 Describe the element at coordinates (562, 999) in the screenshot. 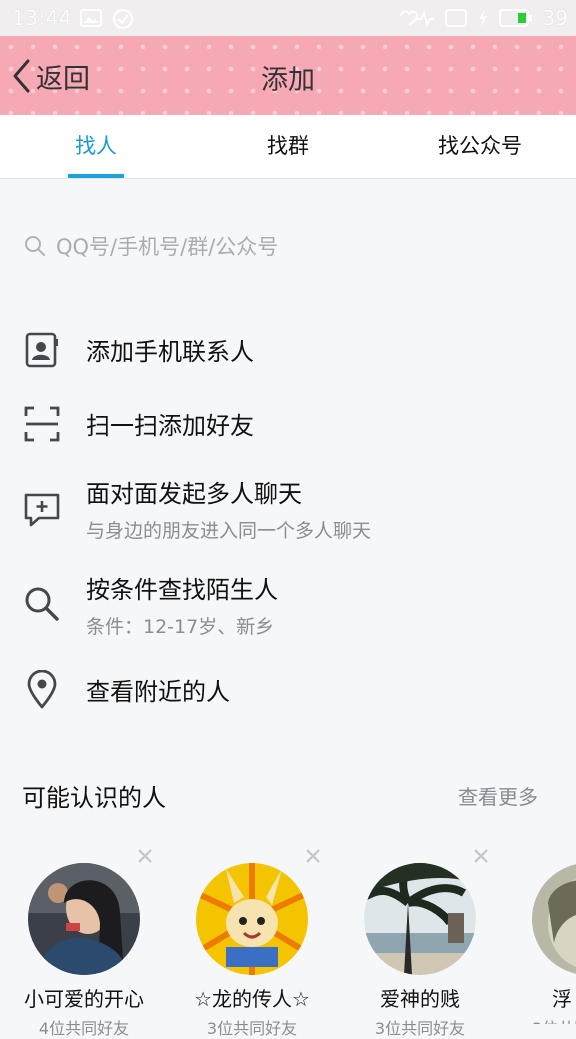

I see `person-name: 浮` at that location.